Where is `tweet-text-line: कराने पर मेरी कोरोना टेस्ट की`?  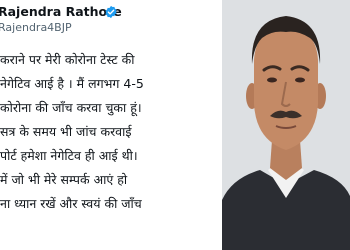
tweet-text-line: कराने पर मेरी कोरोना टेस्ट की is located at coordinates (67, 59).